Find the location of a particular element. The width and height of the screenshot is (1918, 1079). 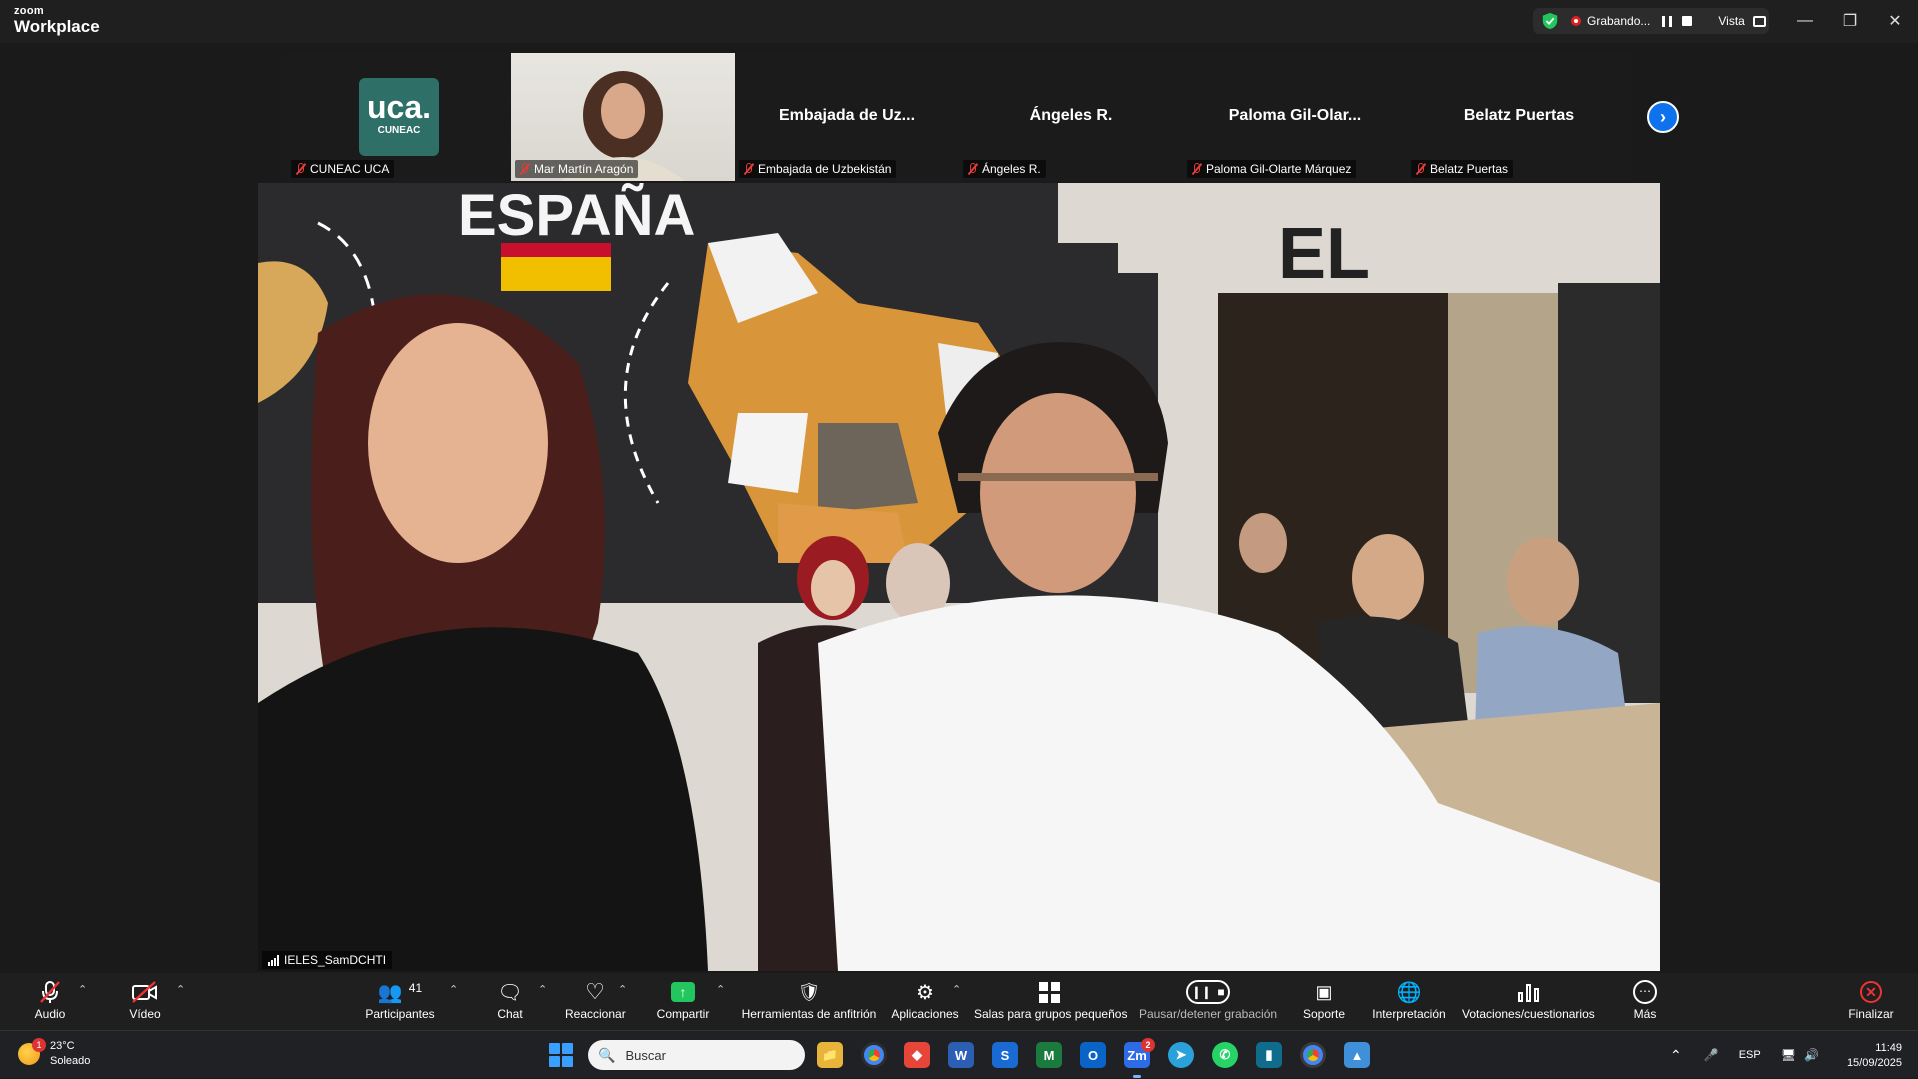

participant-tile: Belatz Puertas Belatz Puertas is located at coordinates (1519, 117).